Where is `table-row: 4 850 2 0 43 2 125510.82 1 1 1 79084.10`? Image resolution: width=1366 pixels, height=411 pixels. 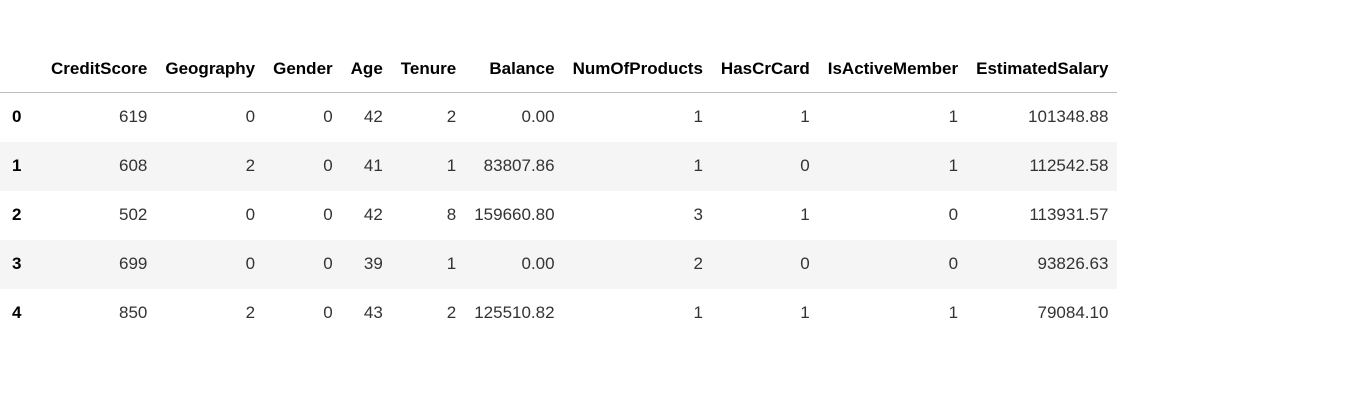
table-row: 4 850 2 0 43 2 125510.82 1 1 1 79084.10 is located at coordinates (558, 313).